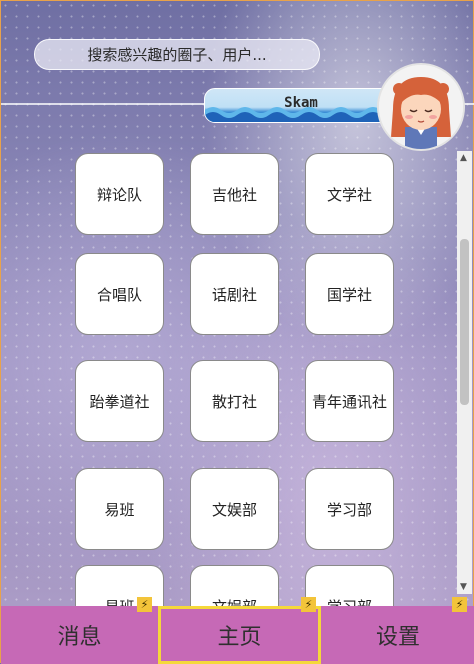 The height and width of the screenshot is (664, 474). I want to click on club-tile: 文学社, so click(349, 194).